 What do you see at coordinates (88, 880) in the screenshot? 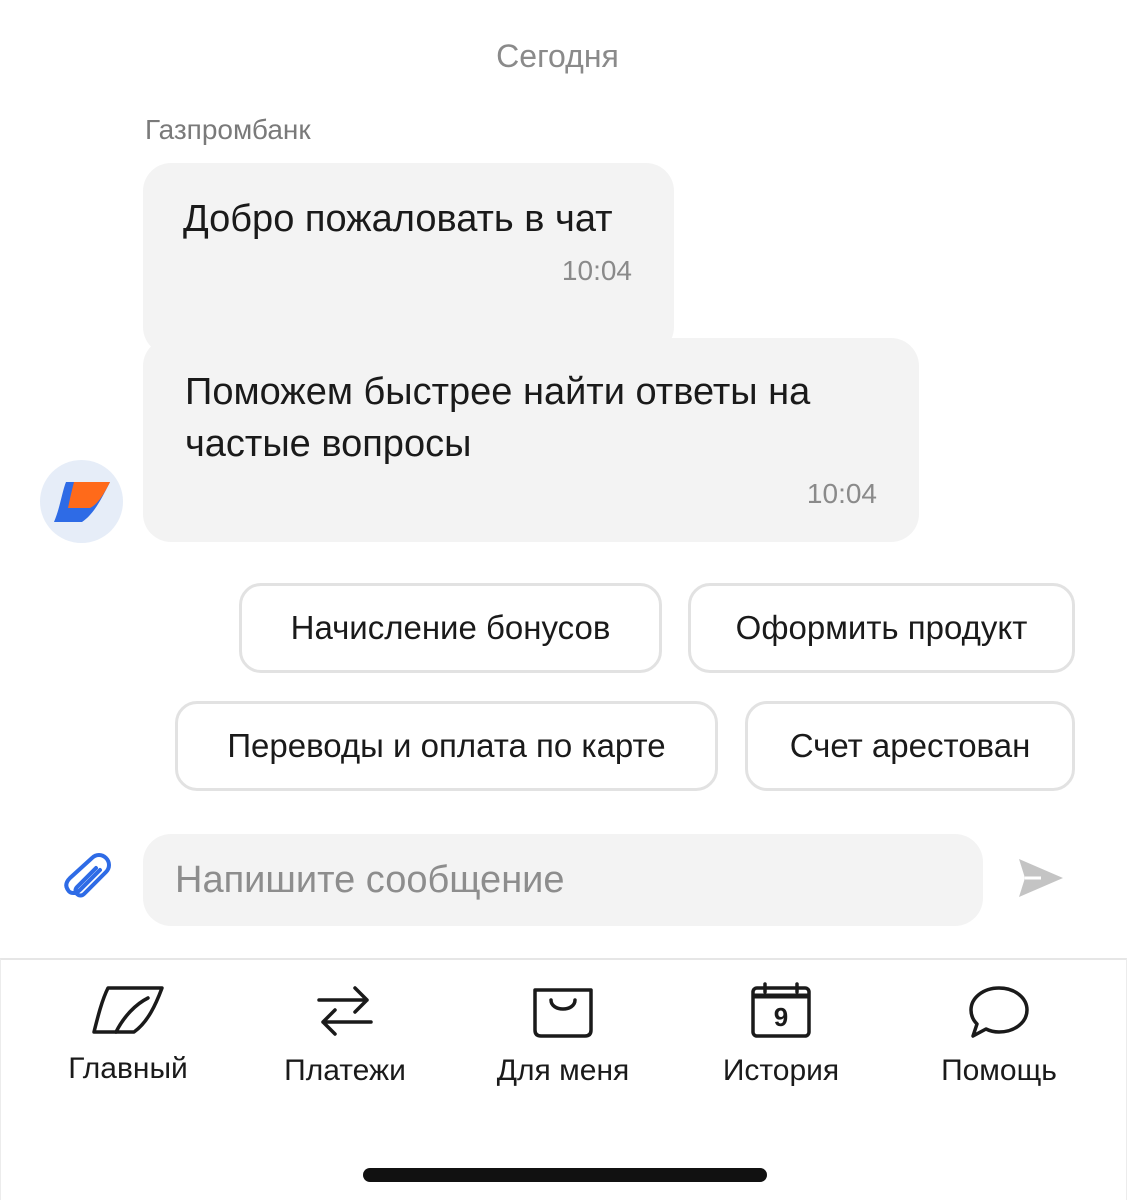
I see `paperclip-icon` at bounding box center [88, 880].